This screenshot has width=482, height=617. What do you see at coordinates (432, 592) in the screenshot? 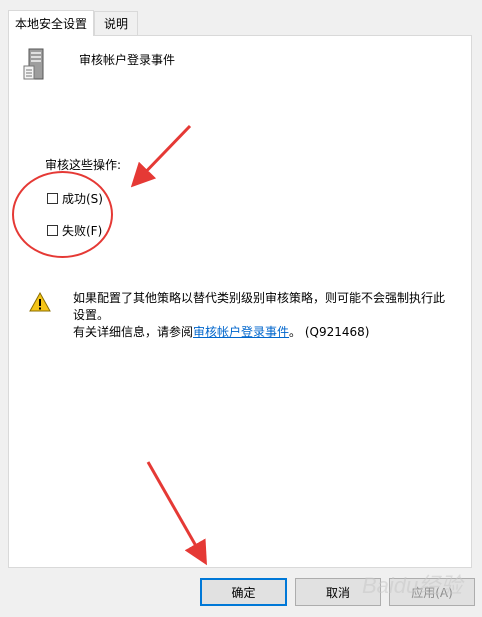
I see `apply-button: 应用(A)` at bounding box center [432, 592].